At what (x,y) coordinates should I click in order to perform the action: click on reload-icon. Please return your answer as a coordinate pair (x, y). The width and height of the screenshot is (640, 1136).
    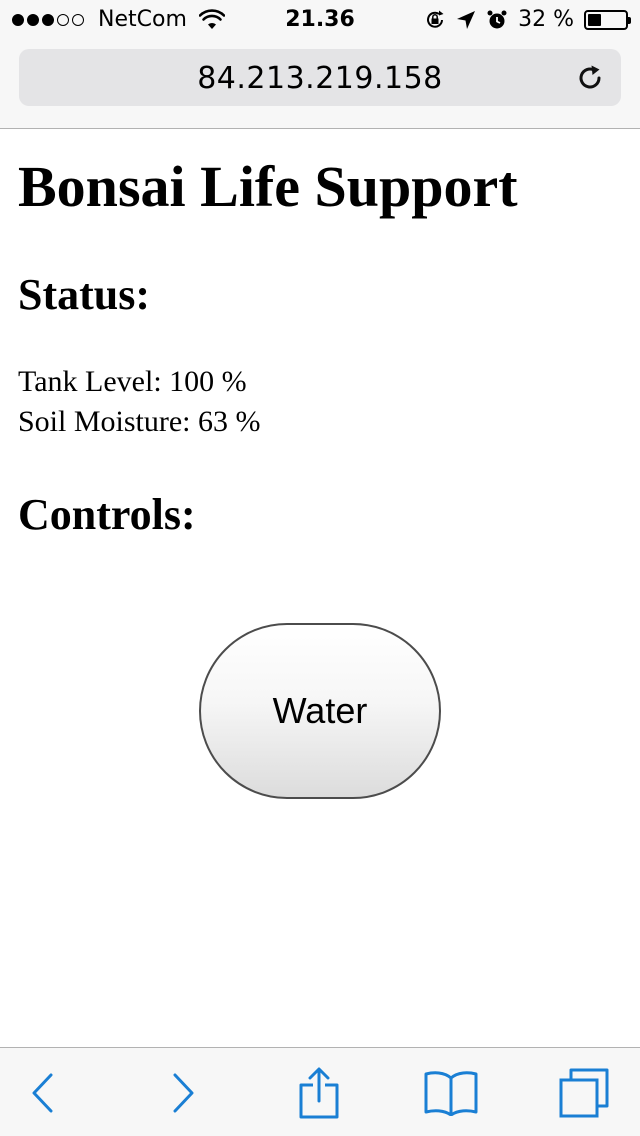
    Looking at the image, I should click on (590, 78).